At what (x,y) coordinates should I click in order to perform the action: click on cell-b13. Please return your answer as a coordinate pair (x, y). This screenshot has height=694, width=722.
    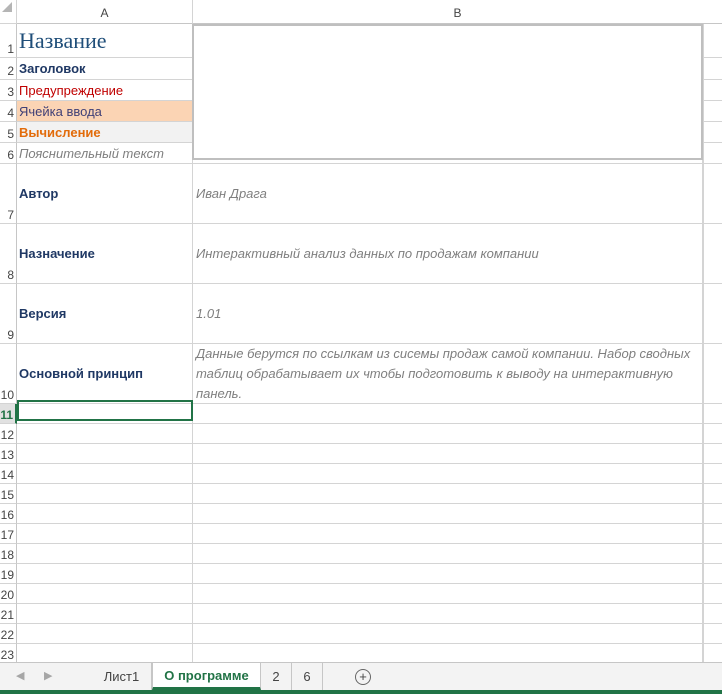
    Looking at the image, I should click on (448, 454).